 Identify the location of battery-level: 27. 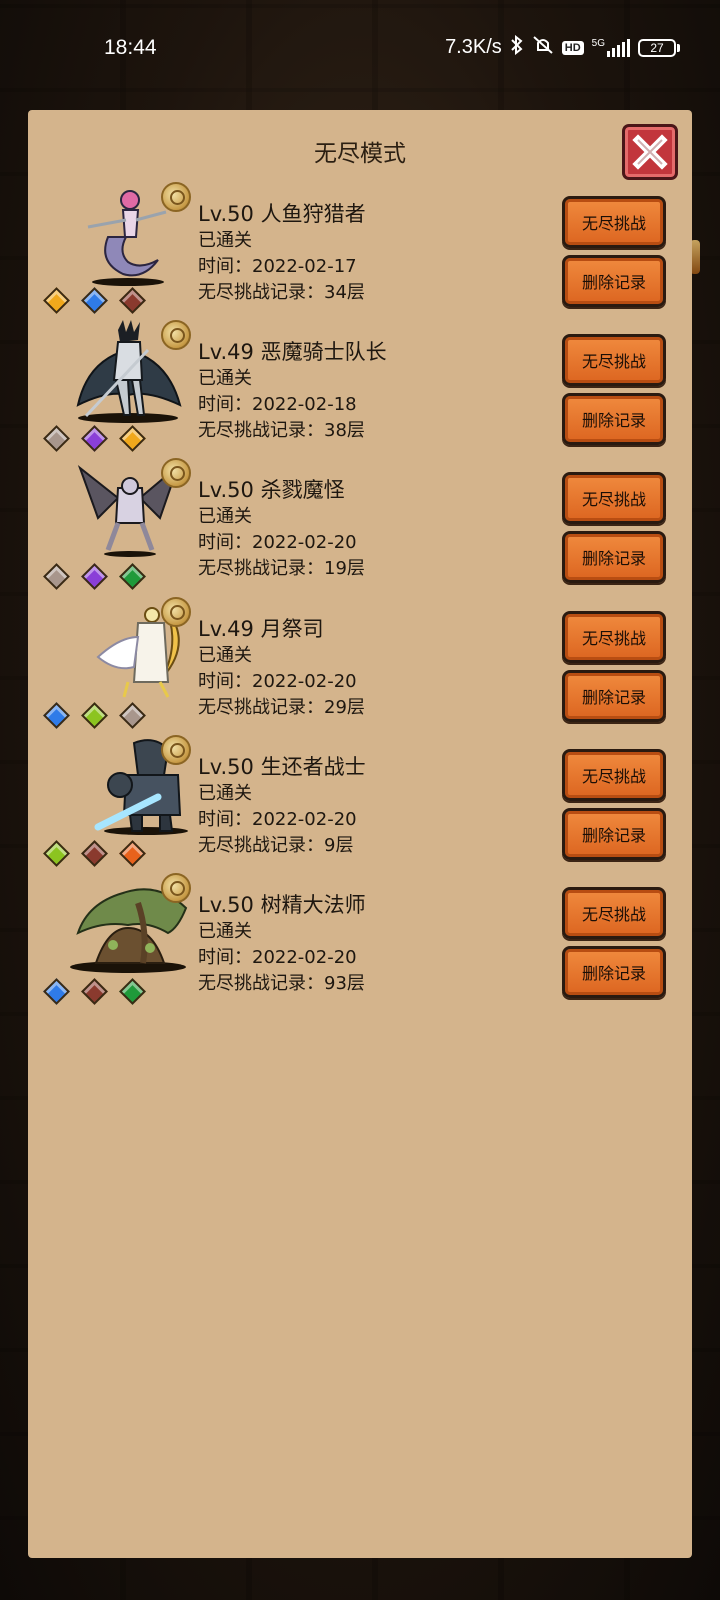
(657, 47).